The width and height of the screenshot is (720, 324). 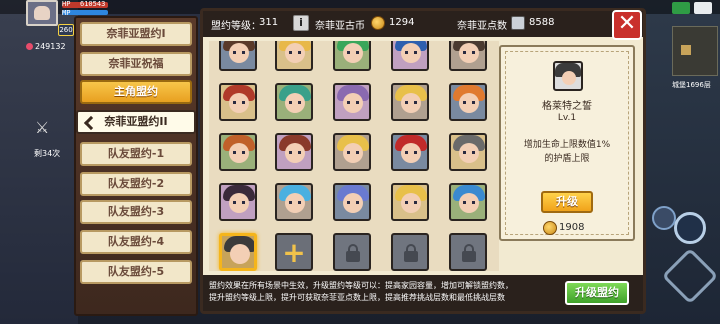 What do you see at coordinates (42, 127) in the screenshot?
I see `crossed-swords-icon: ⚔` at bounding box center [42, 127].